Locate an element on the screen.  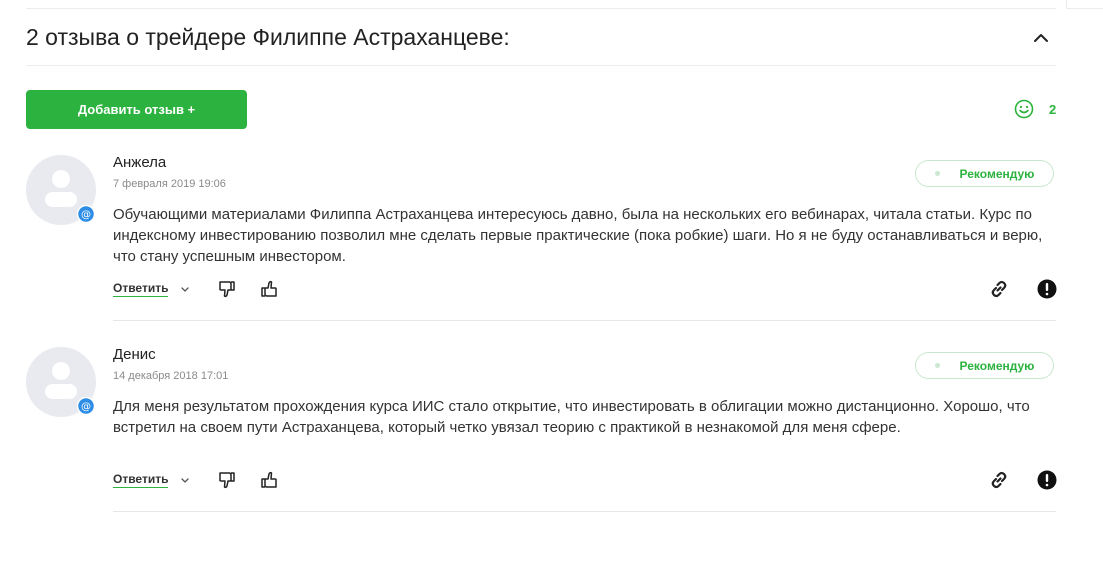
review-author: Анжела is located at coordinates (140, 162).